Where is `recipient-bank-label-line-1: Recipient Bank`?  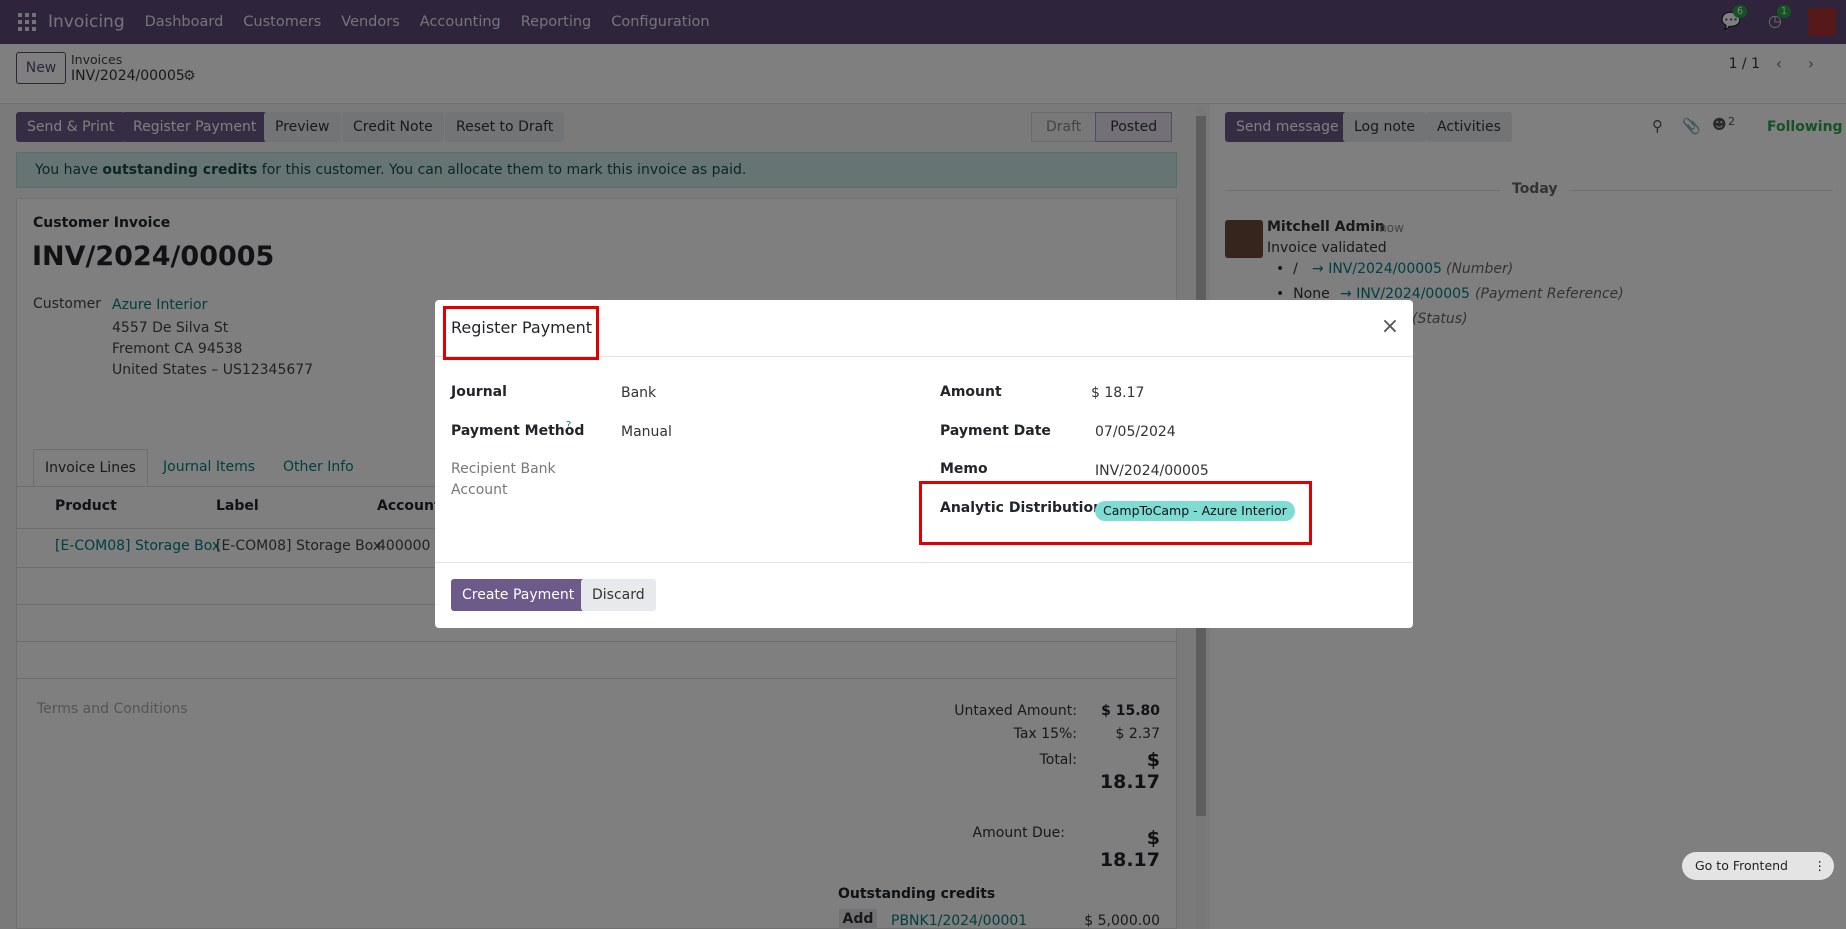
recipient-bank-label-line-1: Recipient Bank is located at coordinates (503, 469).